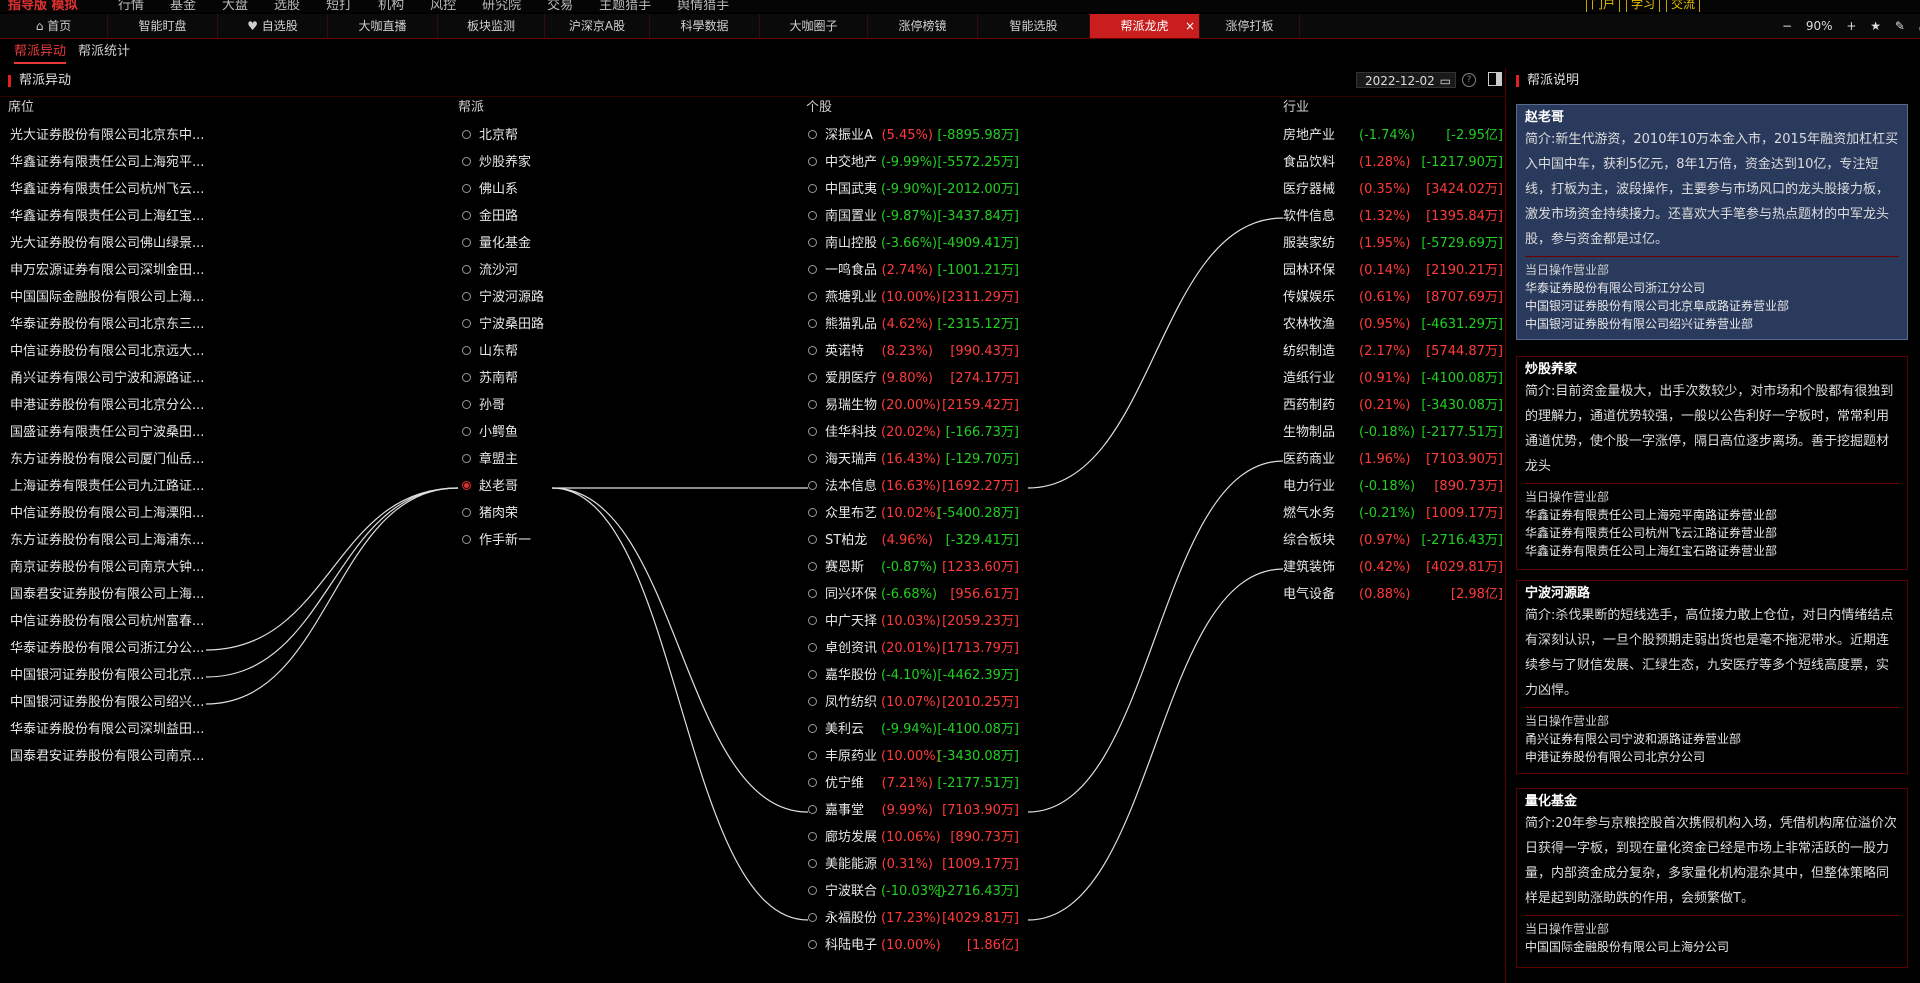 The width and height of the screenshot is (1920, 983). What do you see at coordinates (1393, 487) in the screenshot?
I see `industry-row: 电力行业 (-0.18%) [890.73万]` at bounding box center [1393, 487].